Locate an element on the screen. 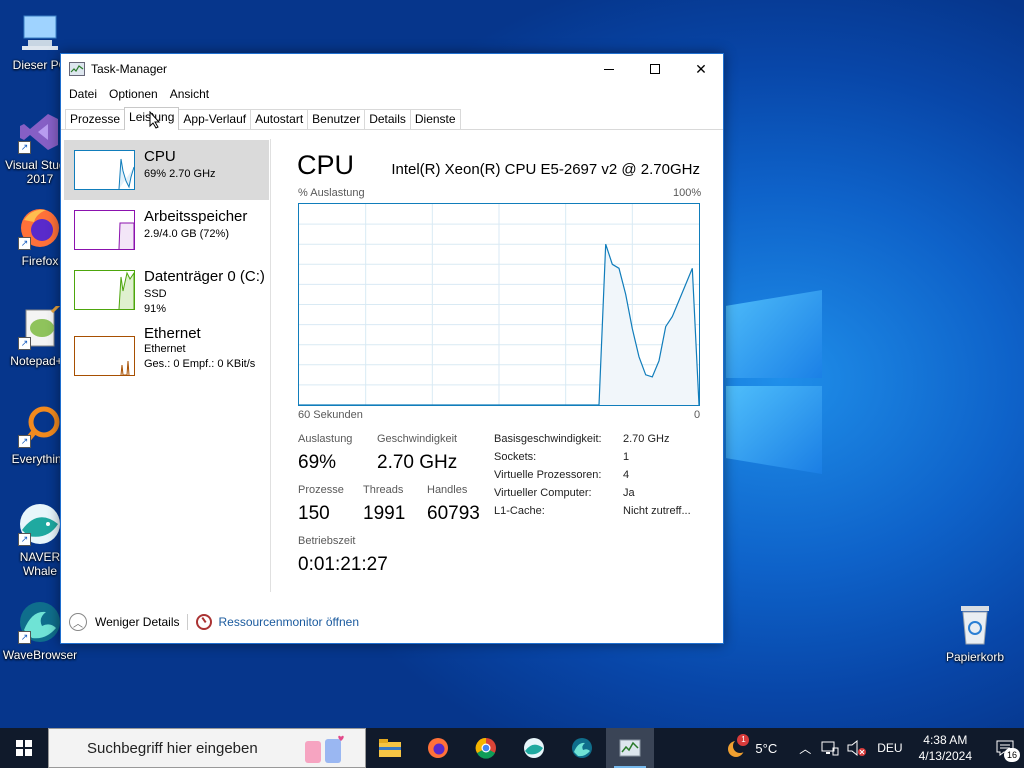  taskbar-chrome is located at coordinates (486, 748).